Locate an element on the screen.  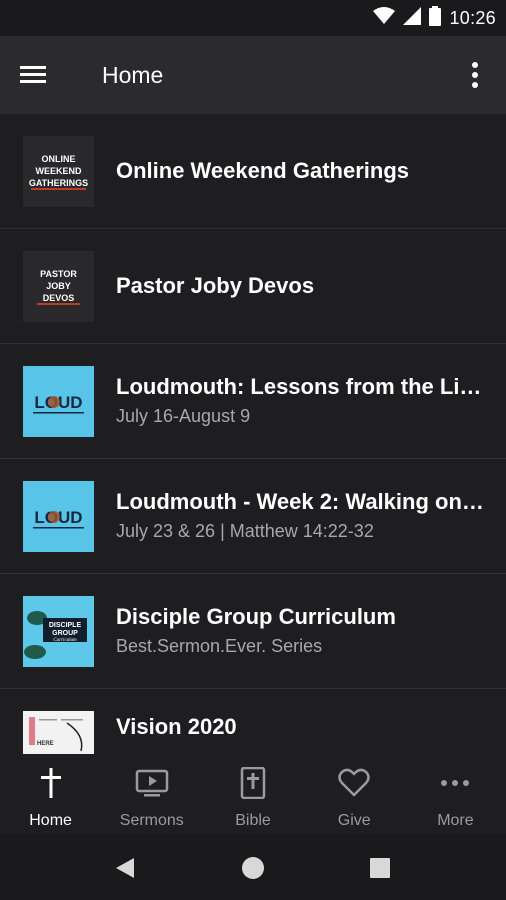
list-item-title: Pastor Joby Devos is located at coordinates (215, 285).